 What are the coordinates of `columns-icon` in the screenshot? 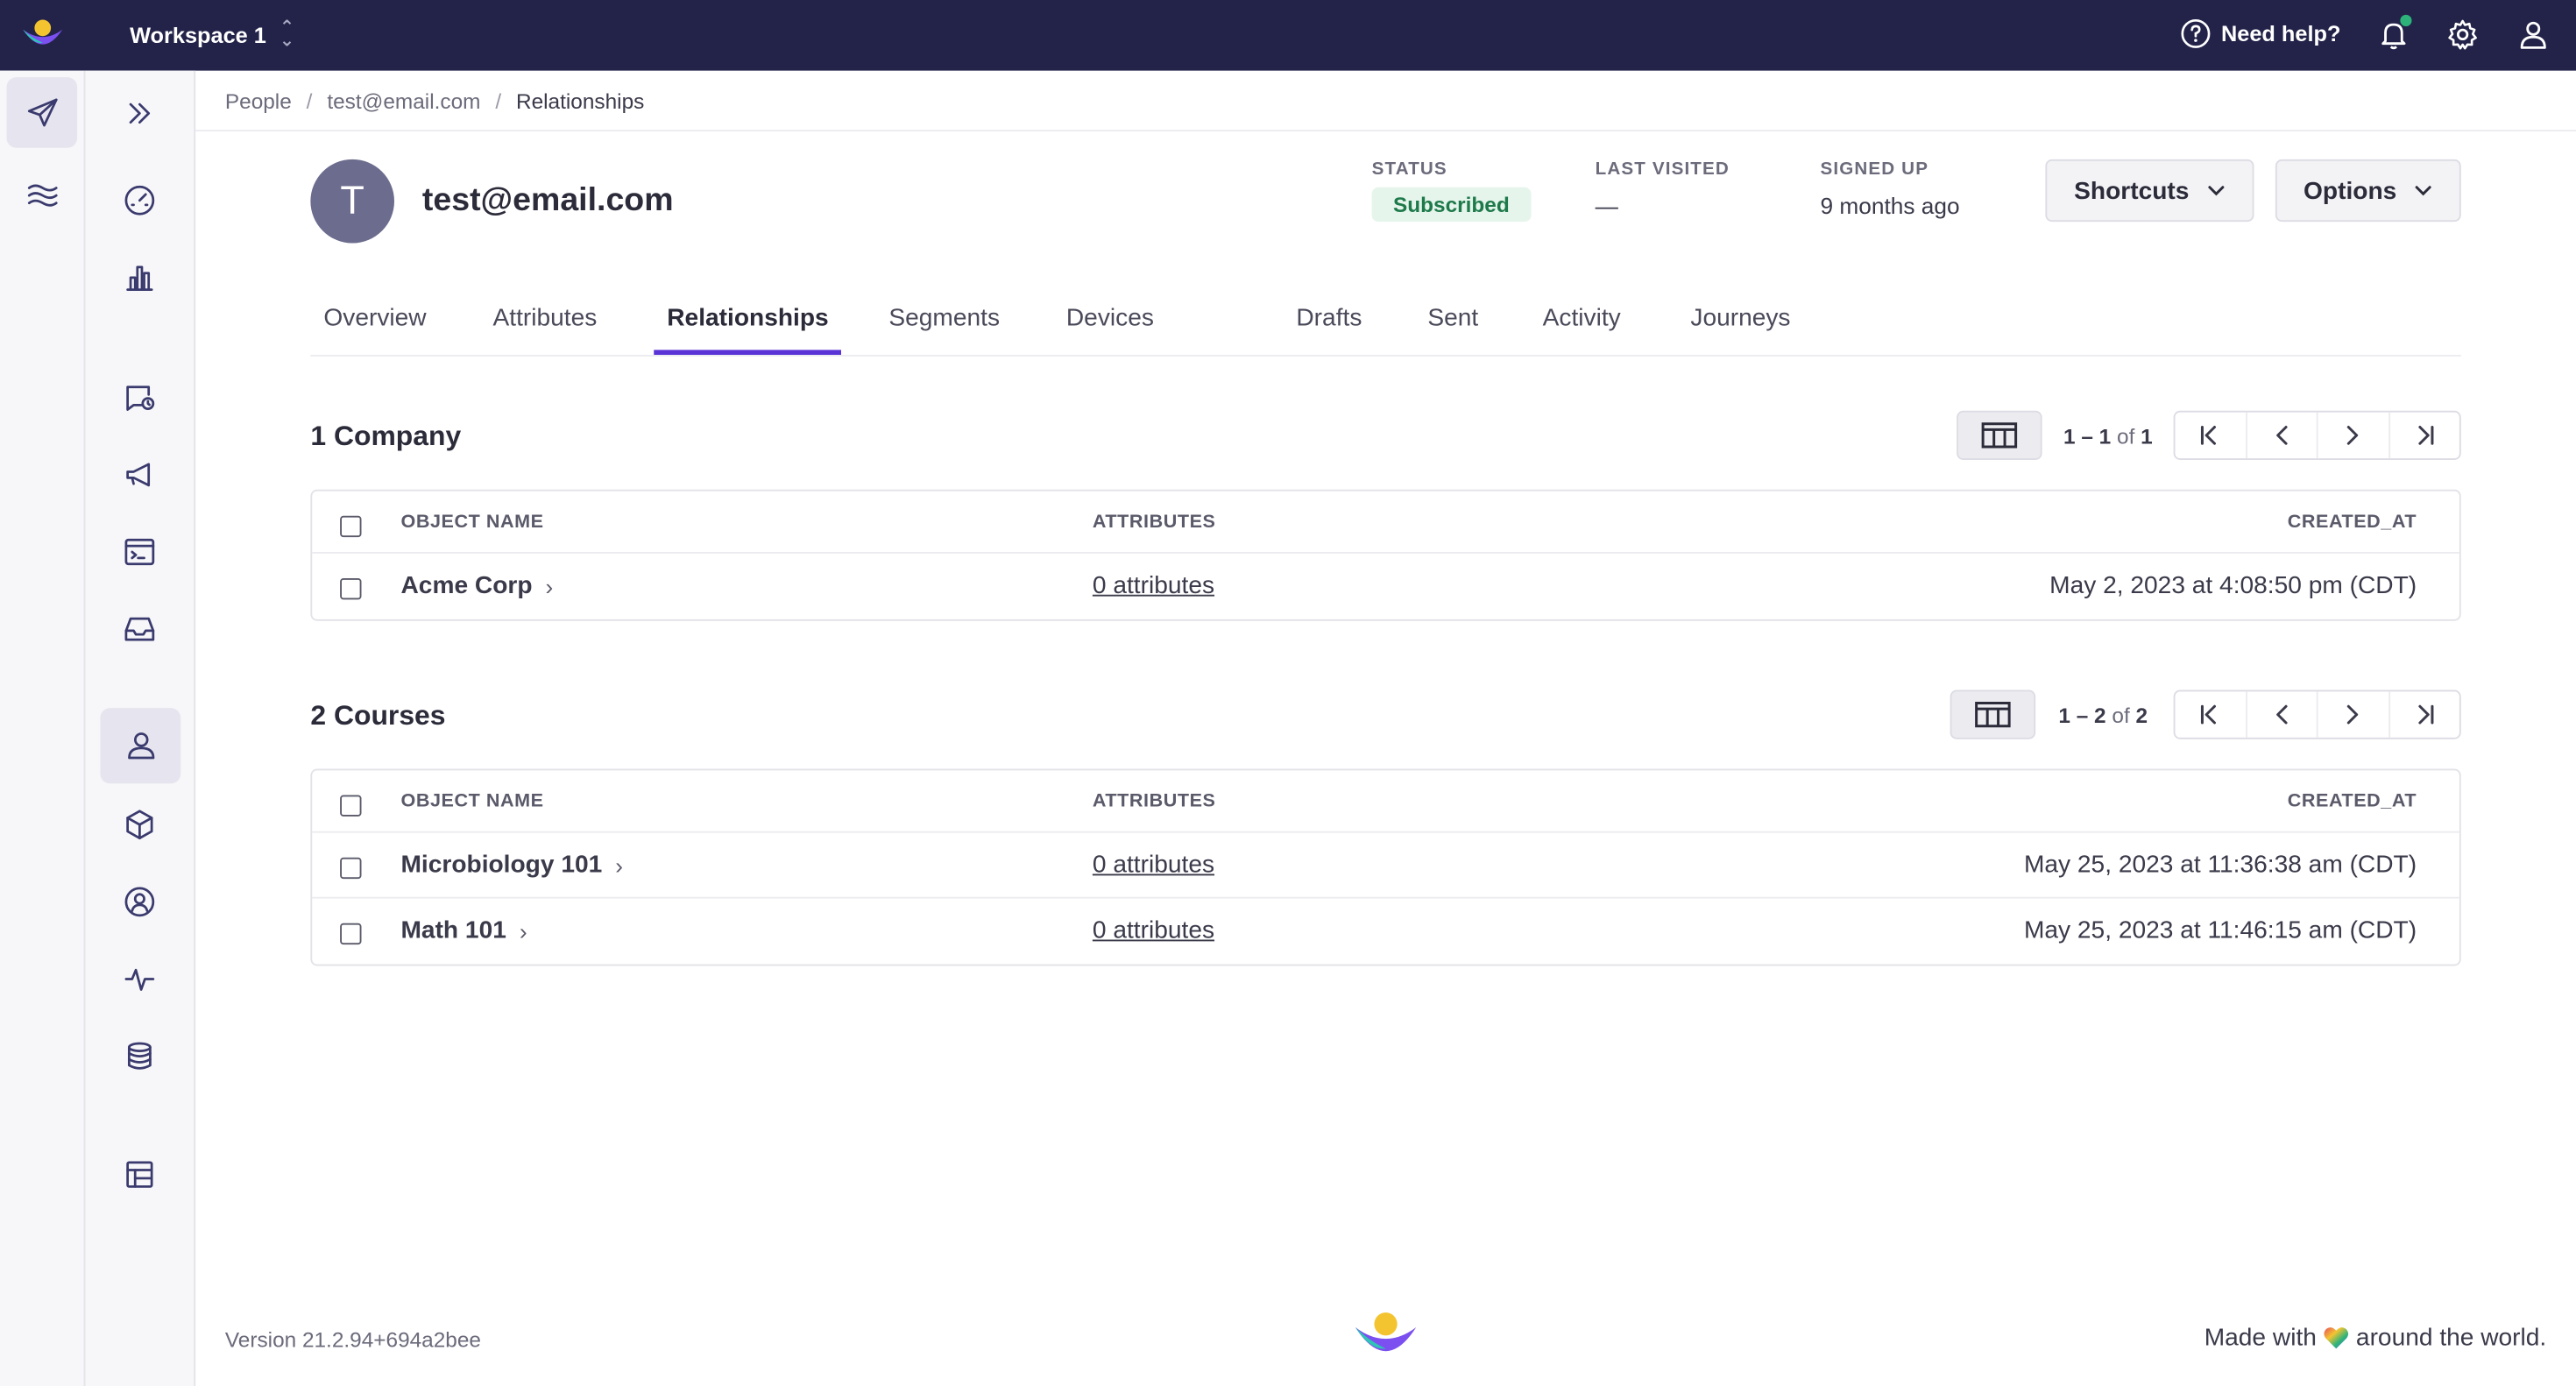 It's located at (1993, 715).